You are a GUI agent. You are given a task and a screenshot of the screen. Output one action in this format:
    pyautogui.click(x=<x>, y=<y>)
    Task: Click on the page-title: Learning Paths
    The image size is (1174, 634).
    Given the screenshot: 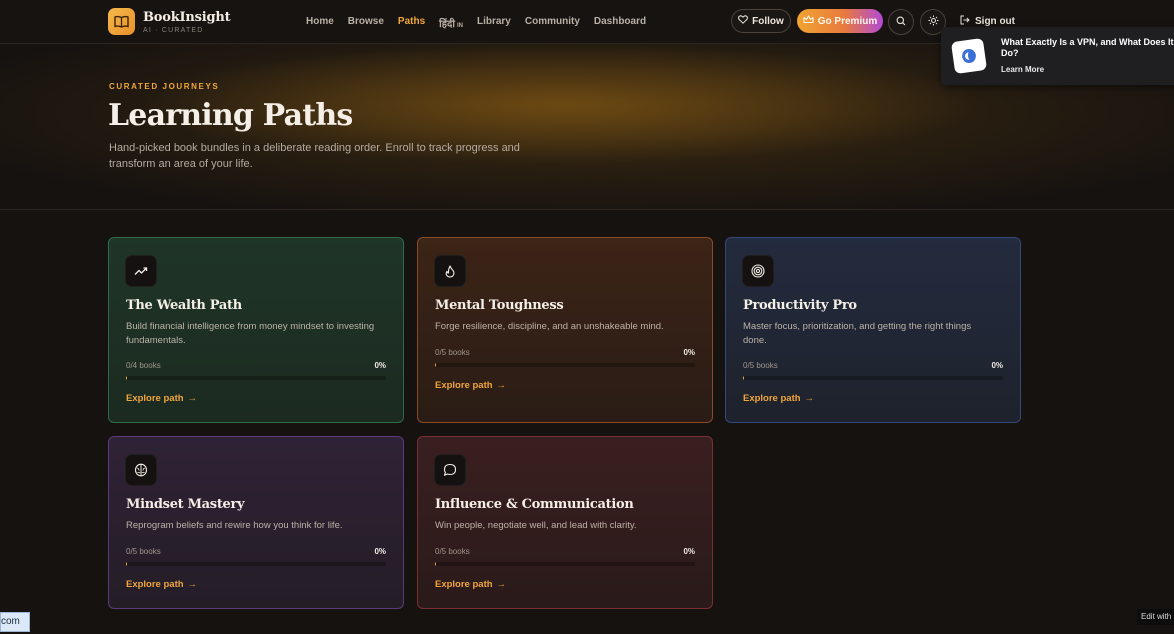 What is the action you would take?
    pyautogui.click(x=230, y=115)
    